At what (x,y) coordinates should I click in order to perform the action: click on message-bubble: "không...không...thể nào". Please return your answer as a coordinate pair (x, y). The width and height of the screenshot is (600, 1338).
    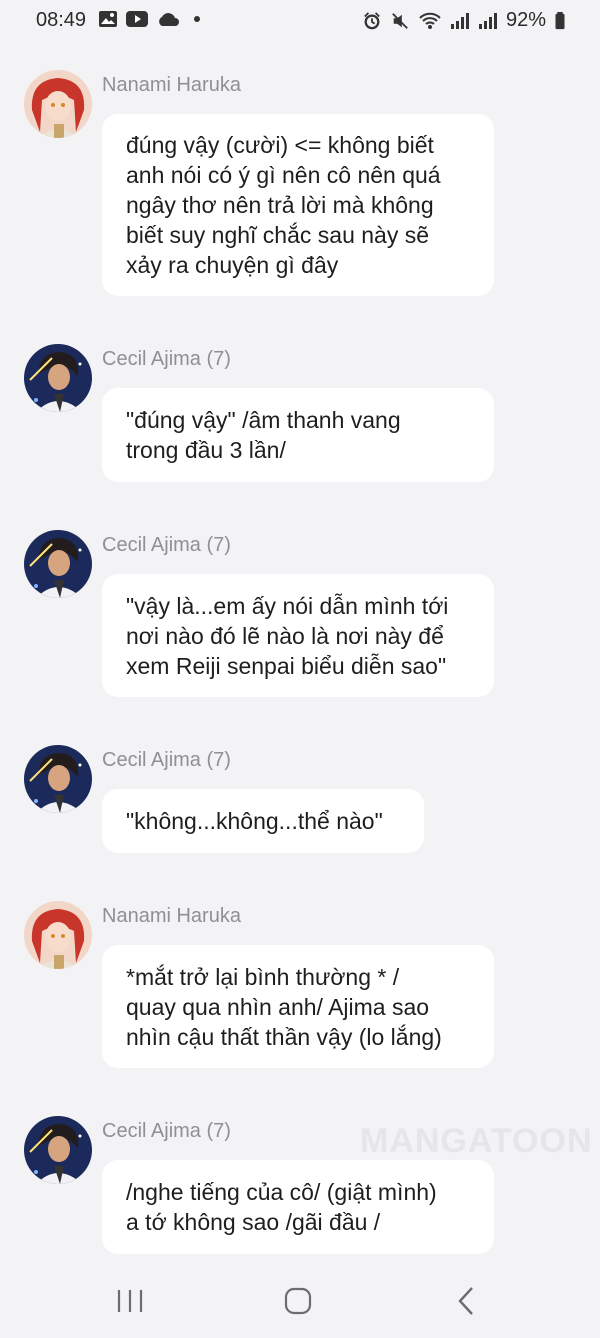
    Looking at the image, I should click on (263, 821).